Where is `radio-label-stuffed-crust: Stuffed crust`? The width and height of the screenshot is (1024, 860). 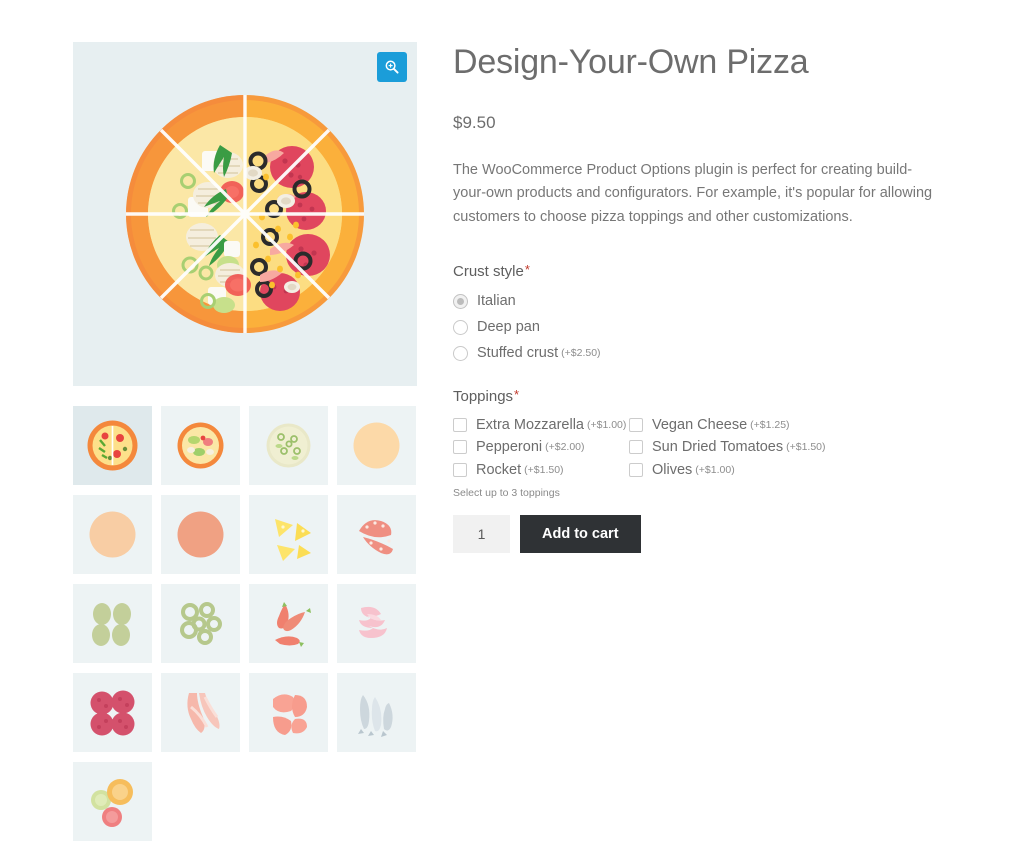 radio-label-stuffed-crust: Stuffed crust is located at coordinates (518, 353).